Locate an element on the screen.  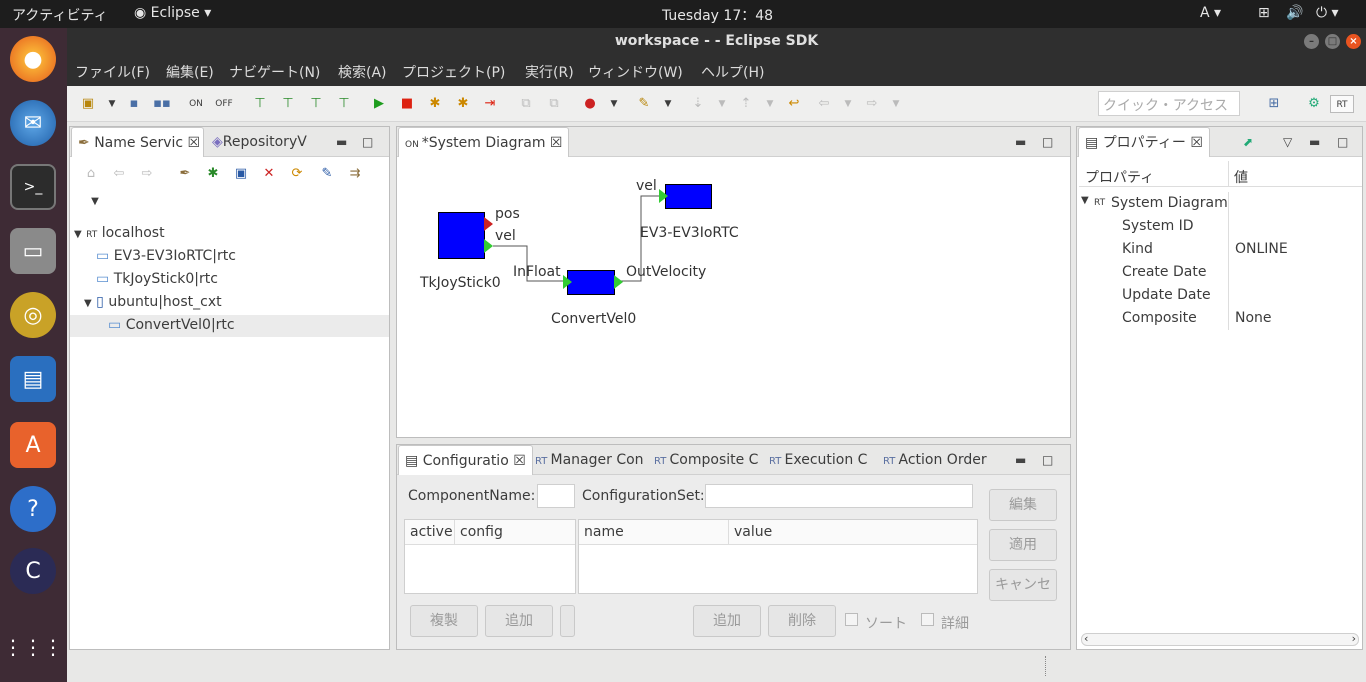
tab-repository: ◈RepositoryV is located at coordinates (259, 142).